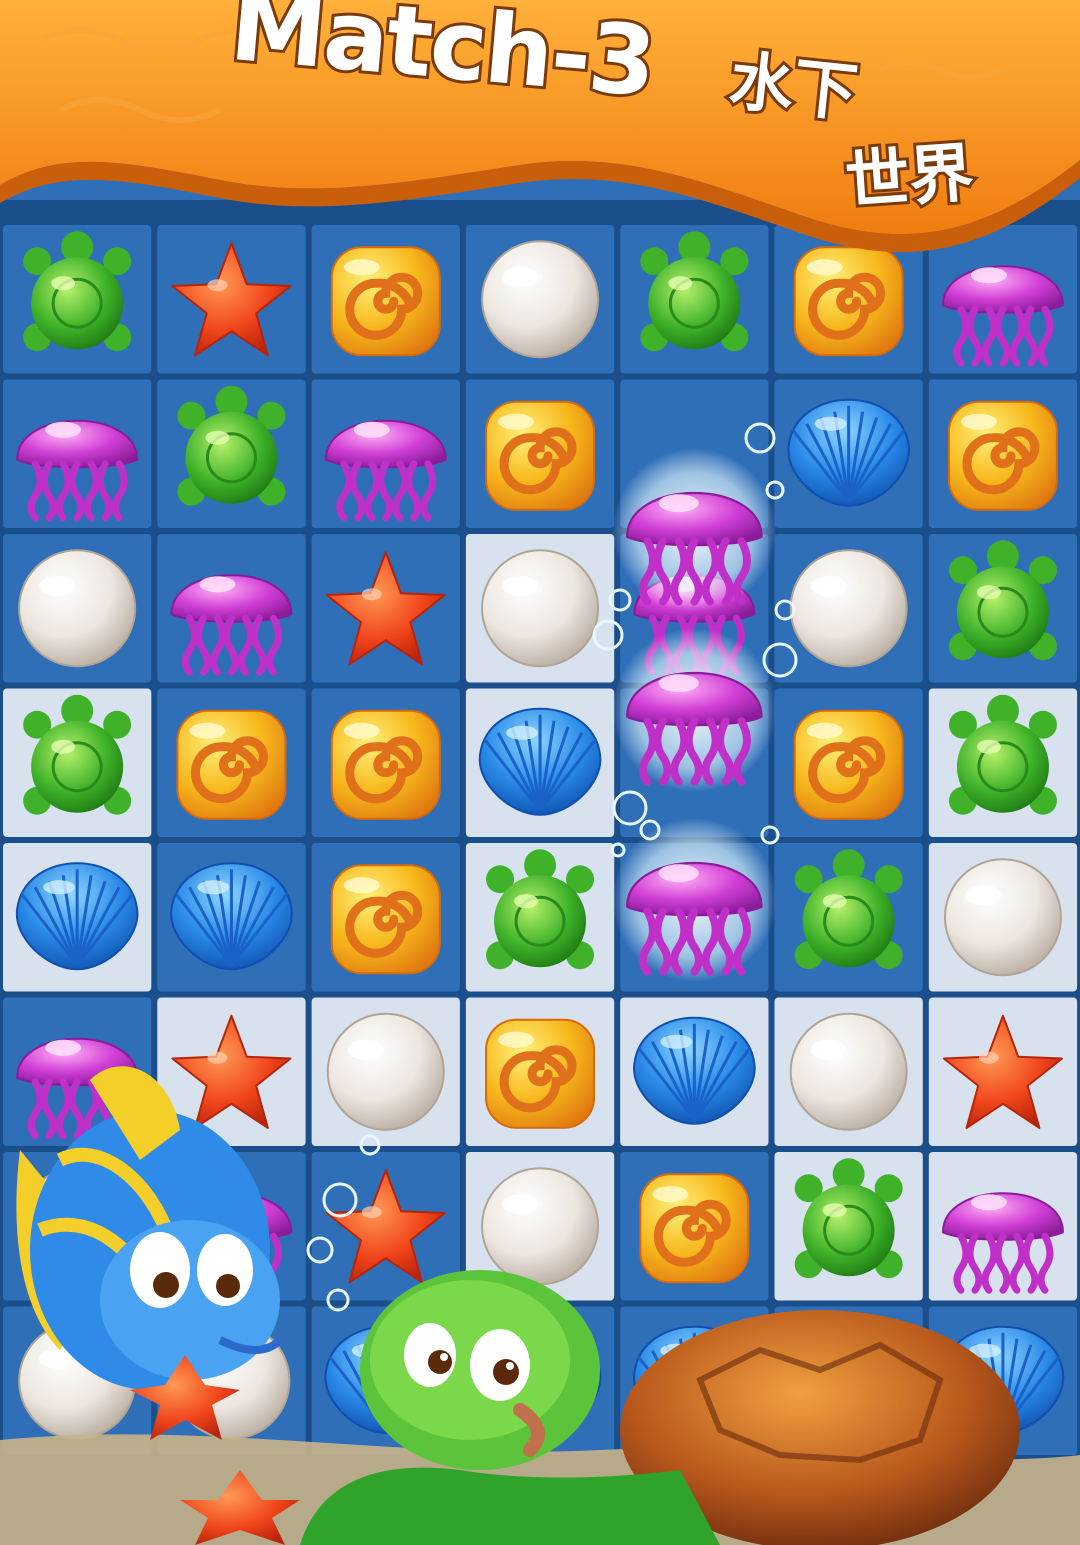 The image size is (1080, 1545). I want to click on game-subtitle-line2: 世界, so click(909, 178).